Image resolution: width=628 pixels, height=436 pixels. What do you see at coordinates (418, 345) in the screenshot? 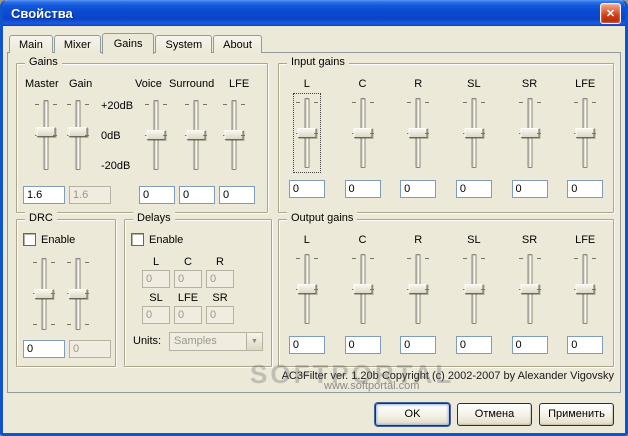
I see `output-r-value` at bounding box center [418, 345].